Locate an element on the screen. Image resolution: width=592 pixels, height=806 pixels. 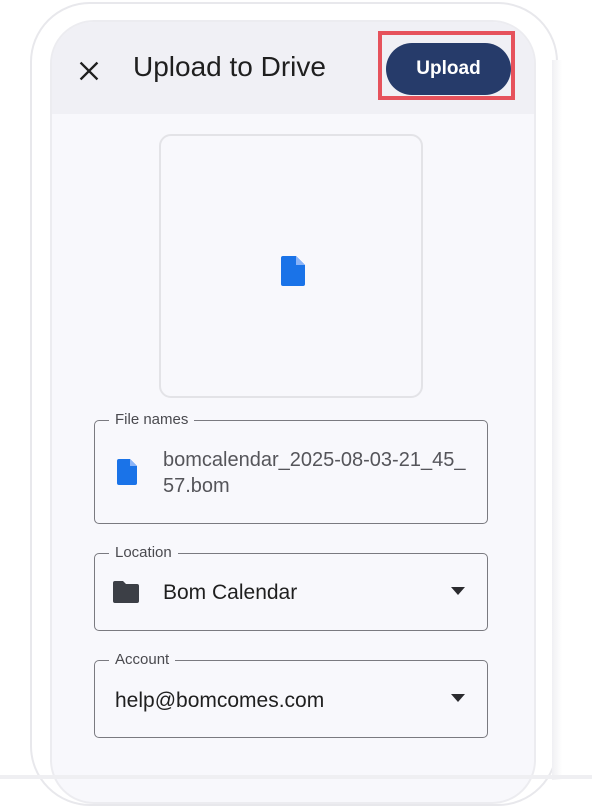
account-dropdown: Account help@bomcomes.com is located at coordinates (291, 694).